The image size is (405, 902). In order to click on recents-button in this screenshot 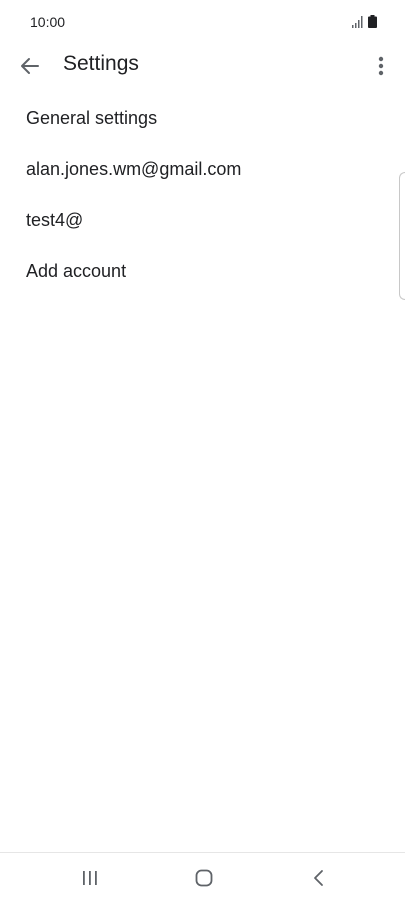, I will do `click(90, 878)`.